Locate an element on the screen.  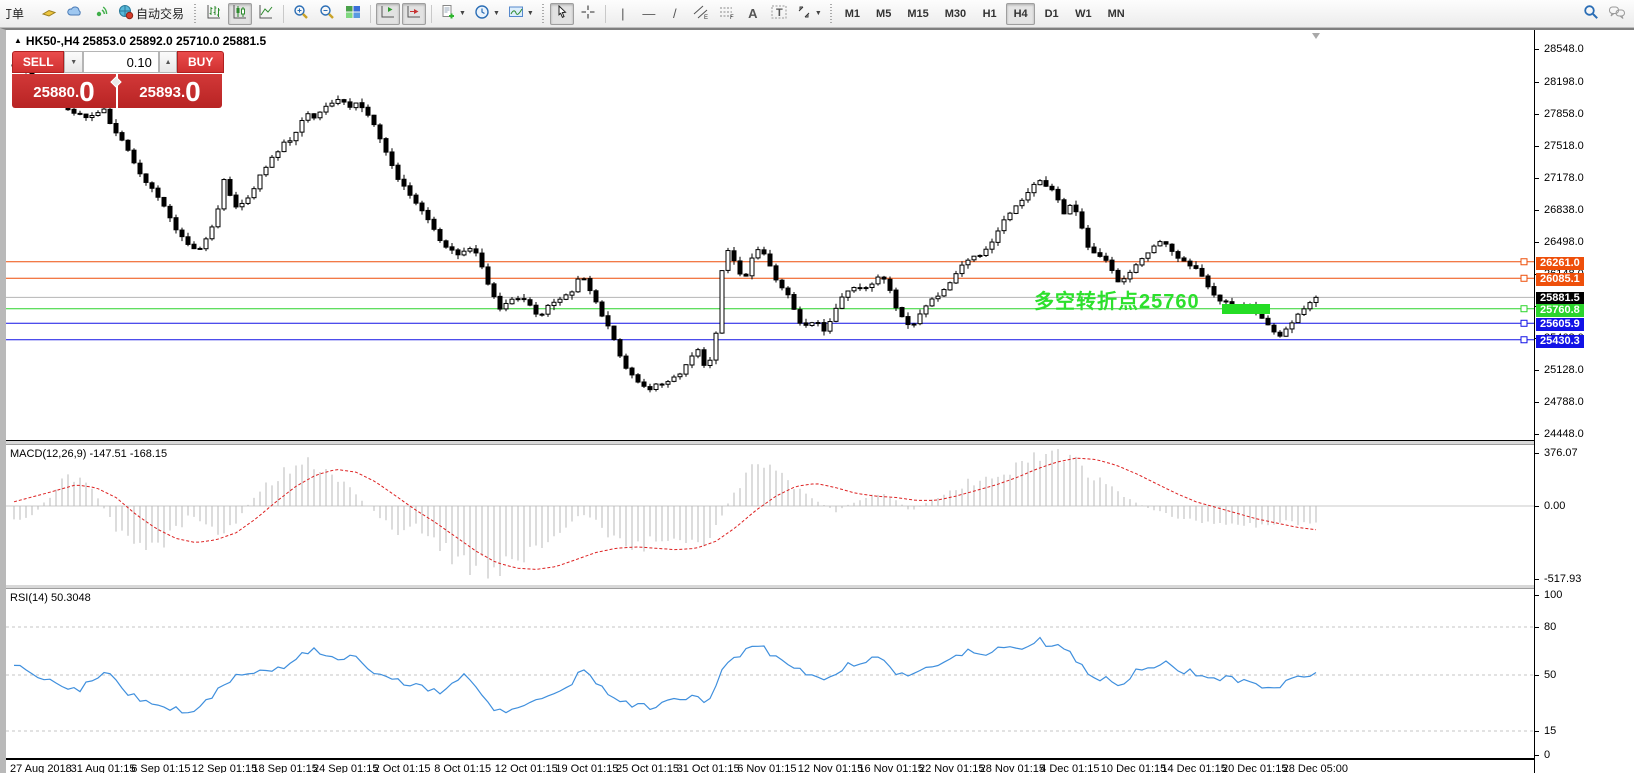
timeframe-button-h1: H1 is located at coordinates (989, 14).